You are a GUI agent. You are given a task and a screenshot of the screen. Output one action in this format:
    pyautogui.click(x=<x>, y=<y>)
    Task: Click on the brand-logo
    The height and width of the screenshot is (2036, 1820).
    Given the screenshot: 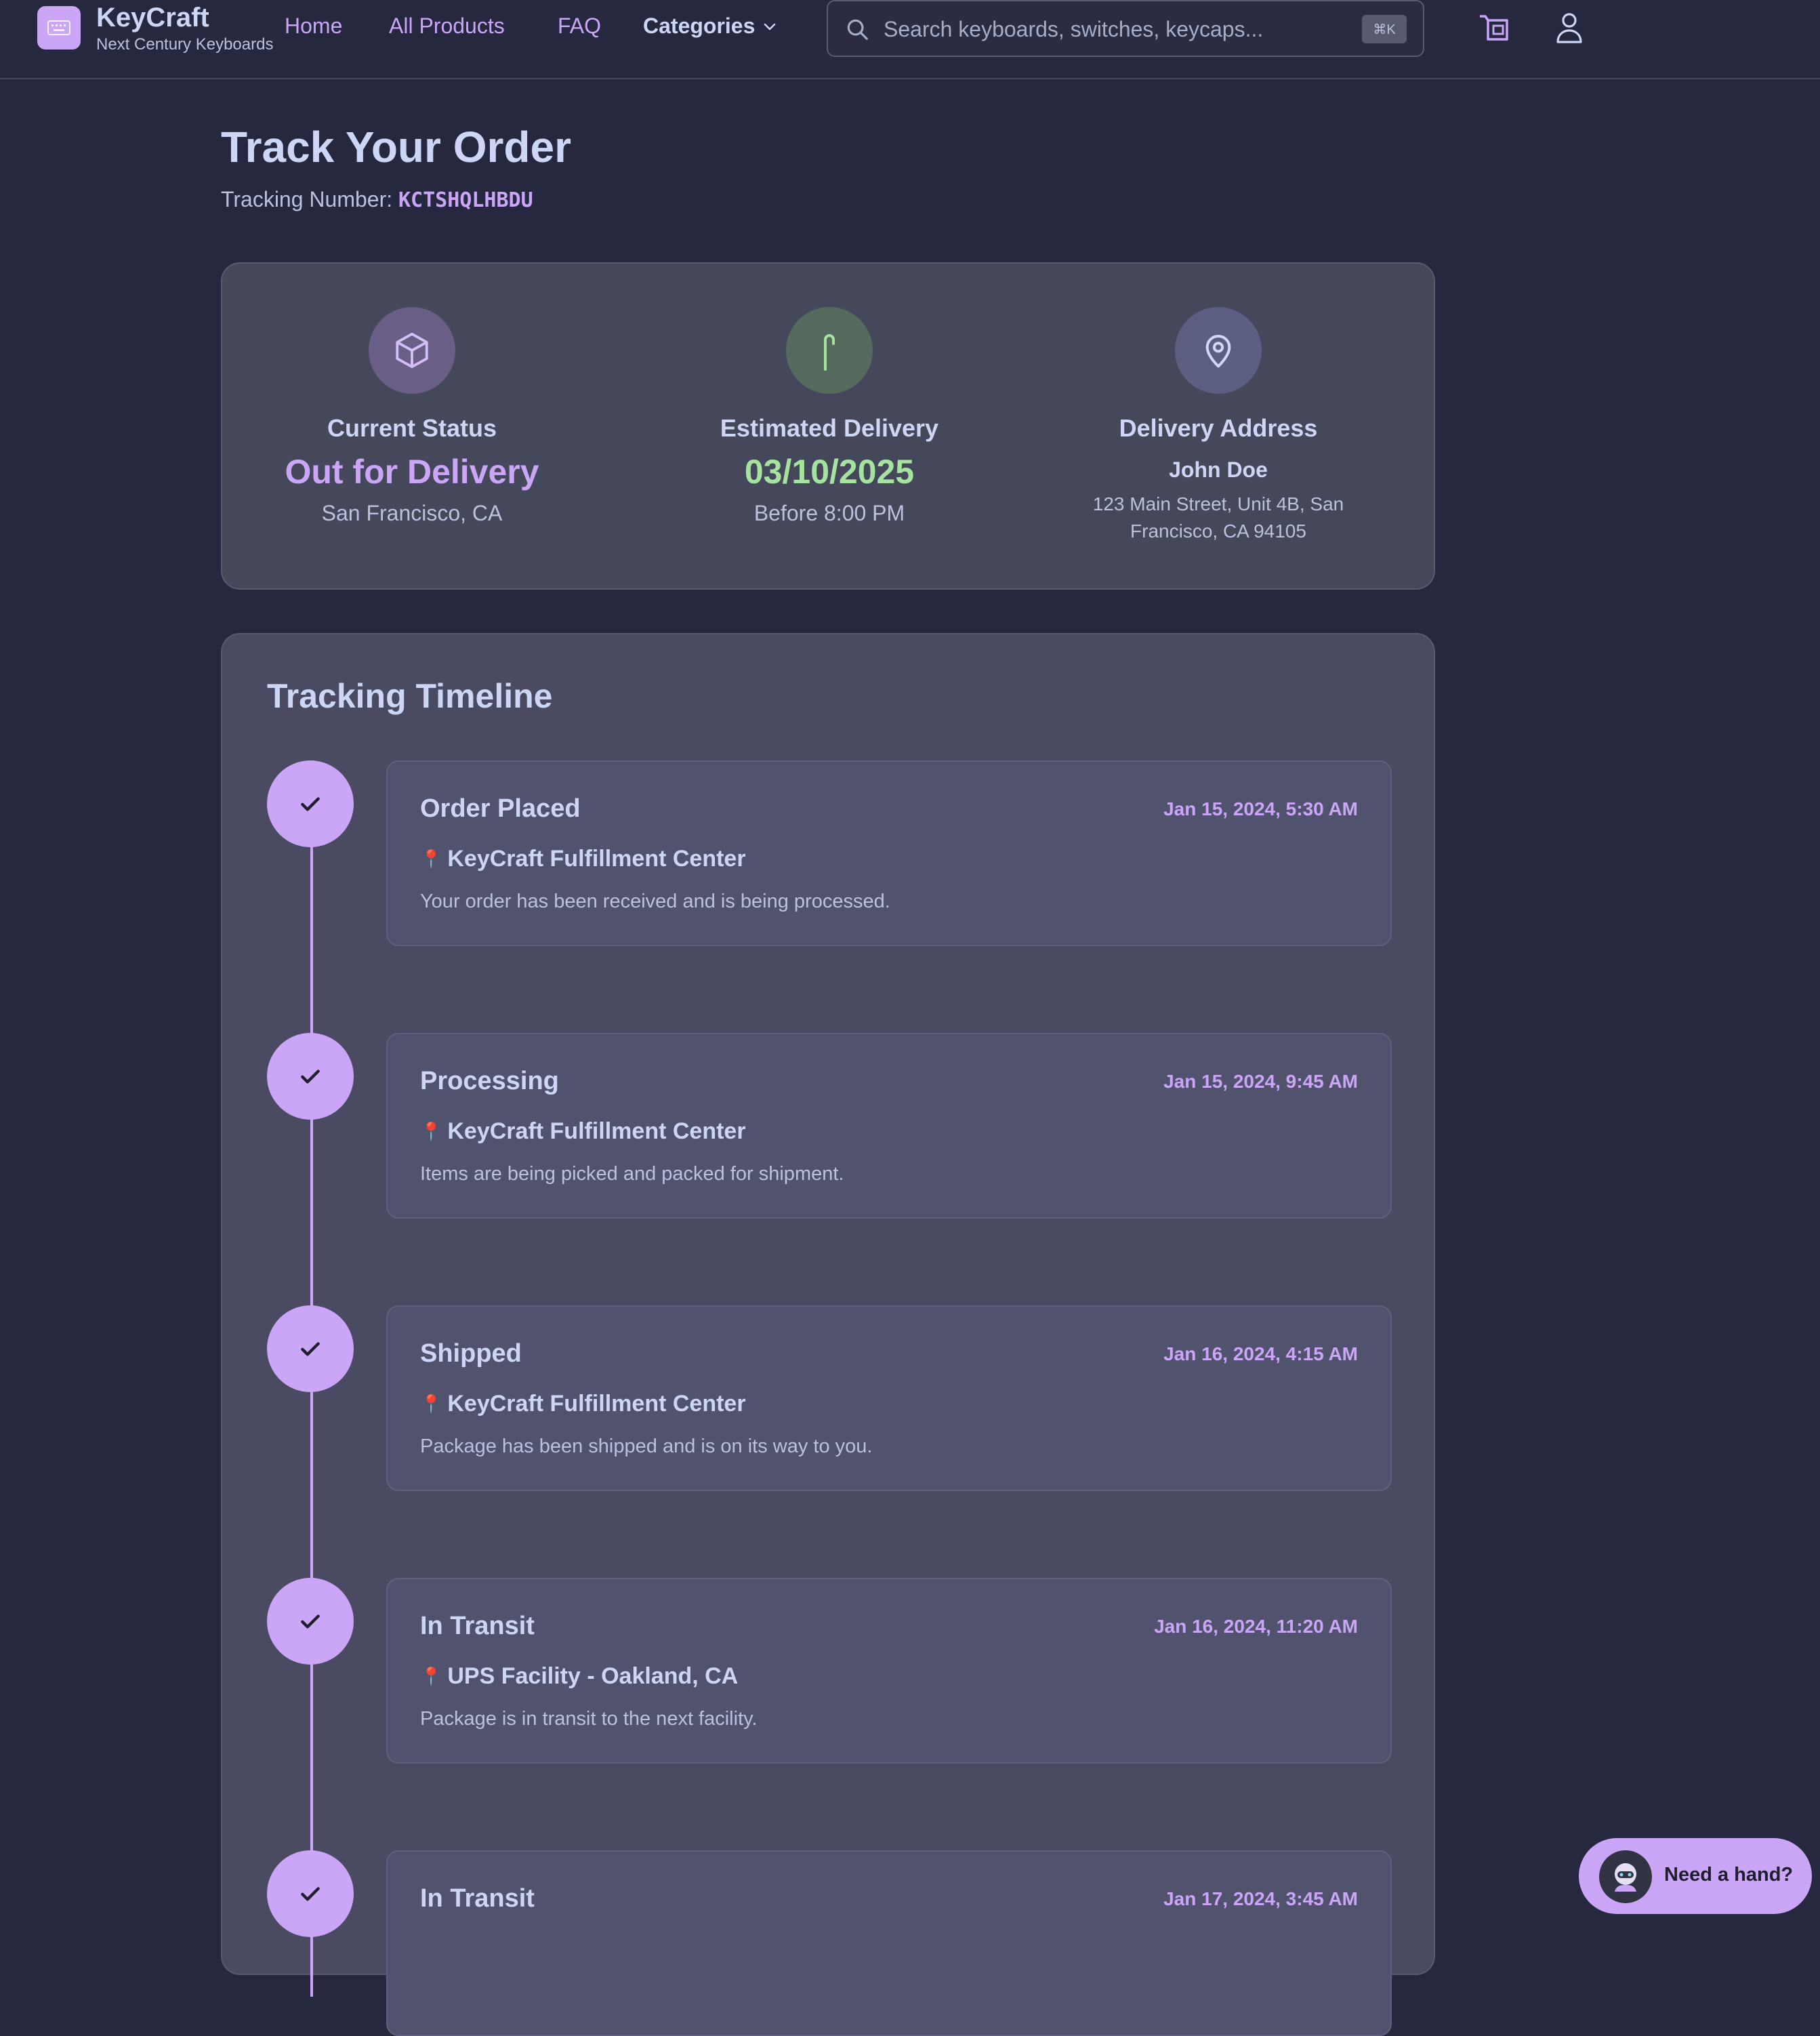 What is the action you would take?
    pyautogui.click(x=59, y=27)
    